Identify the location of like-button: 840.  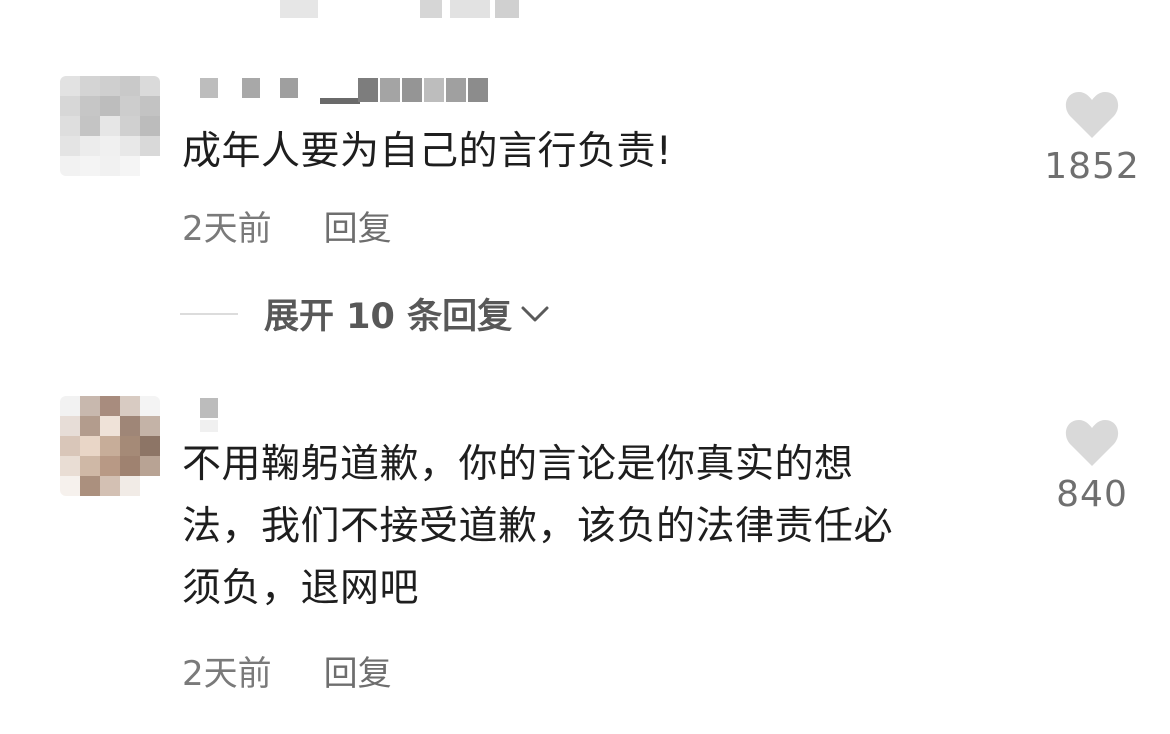
(1092, 466).